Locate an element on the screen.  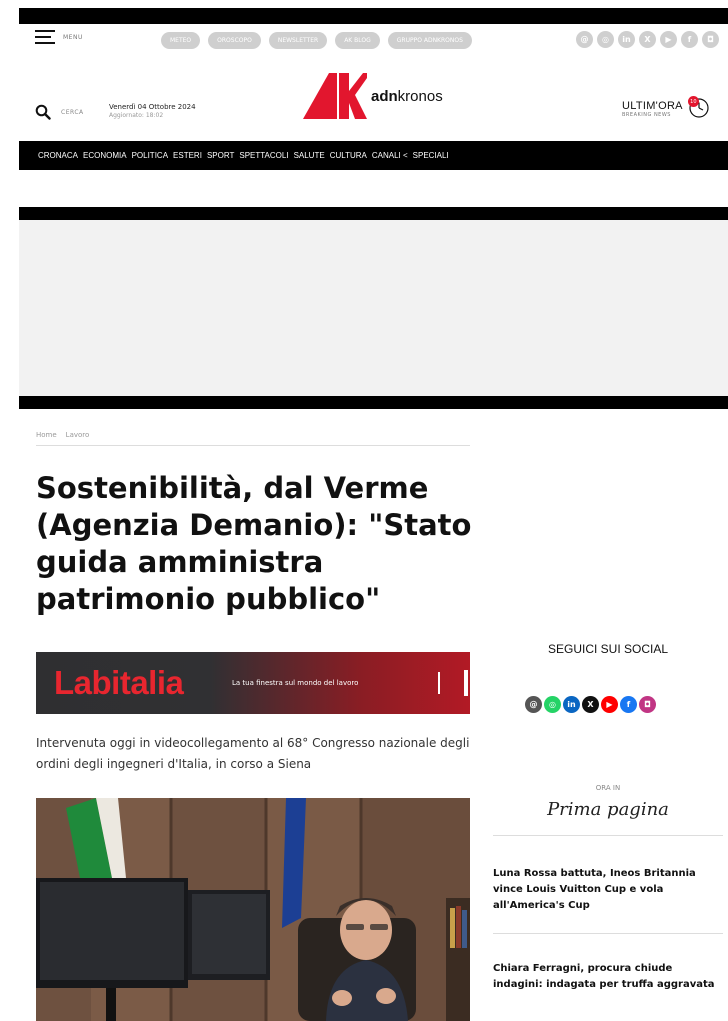
pill-ak-blog: AK BLOG is located at coordinates (357, 40).